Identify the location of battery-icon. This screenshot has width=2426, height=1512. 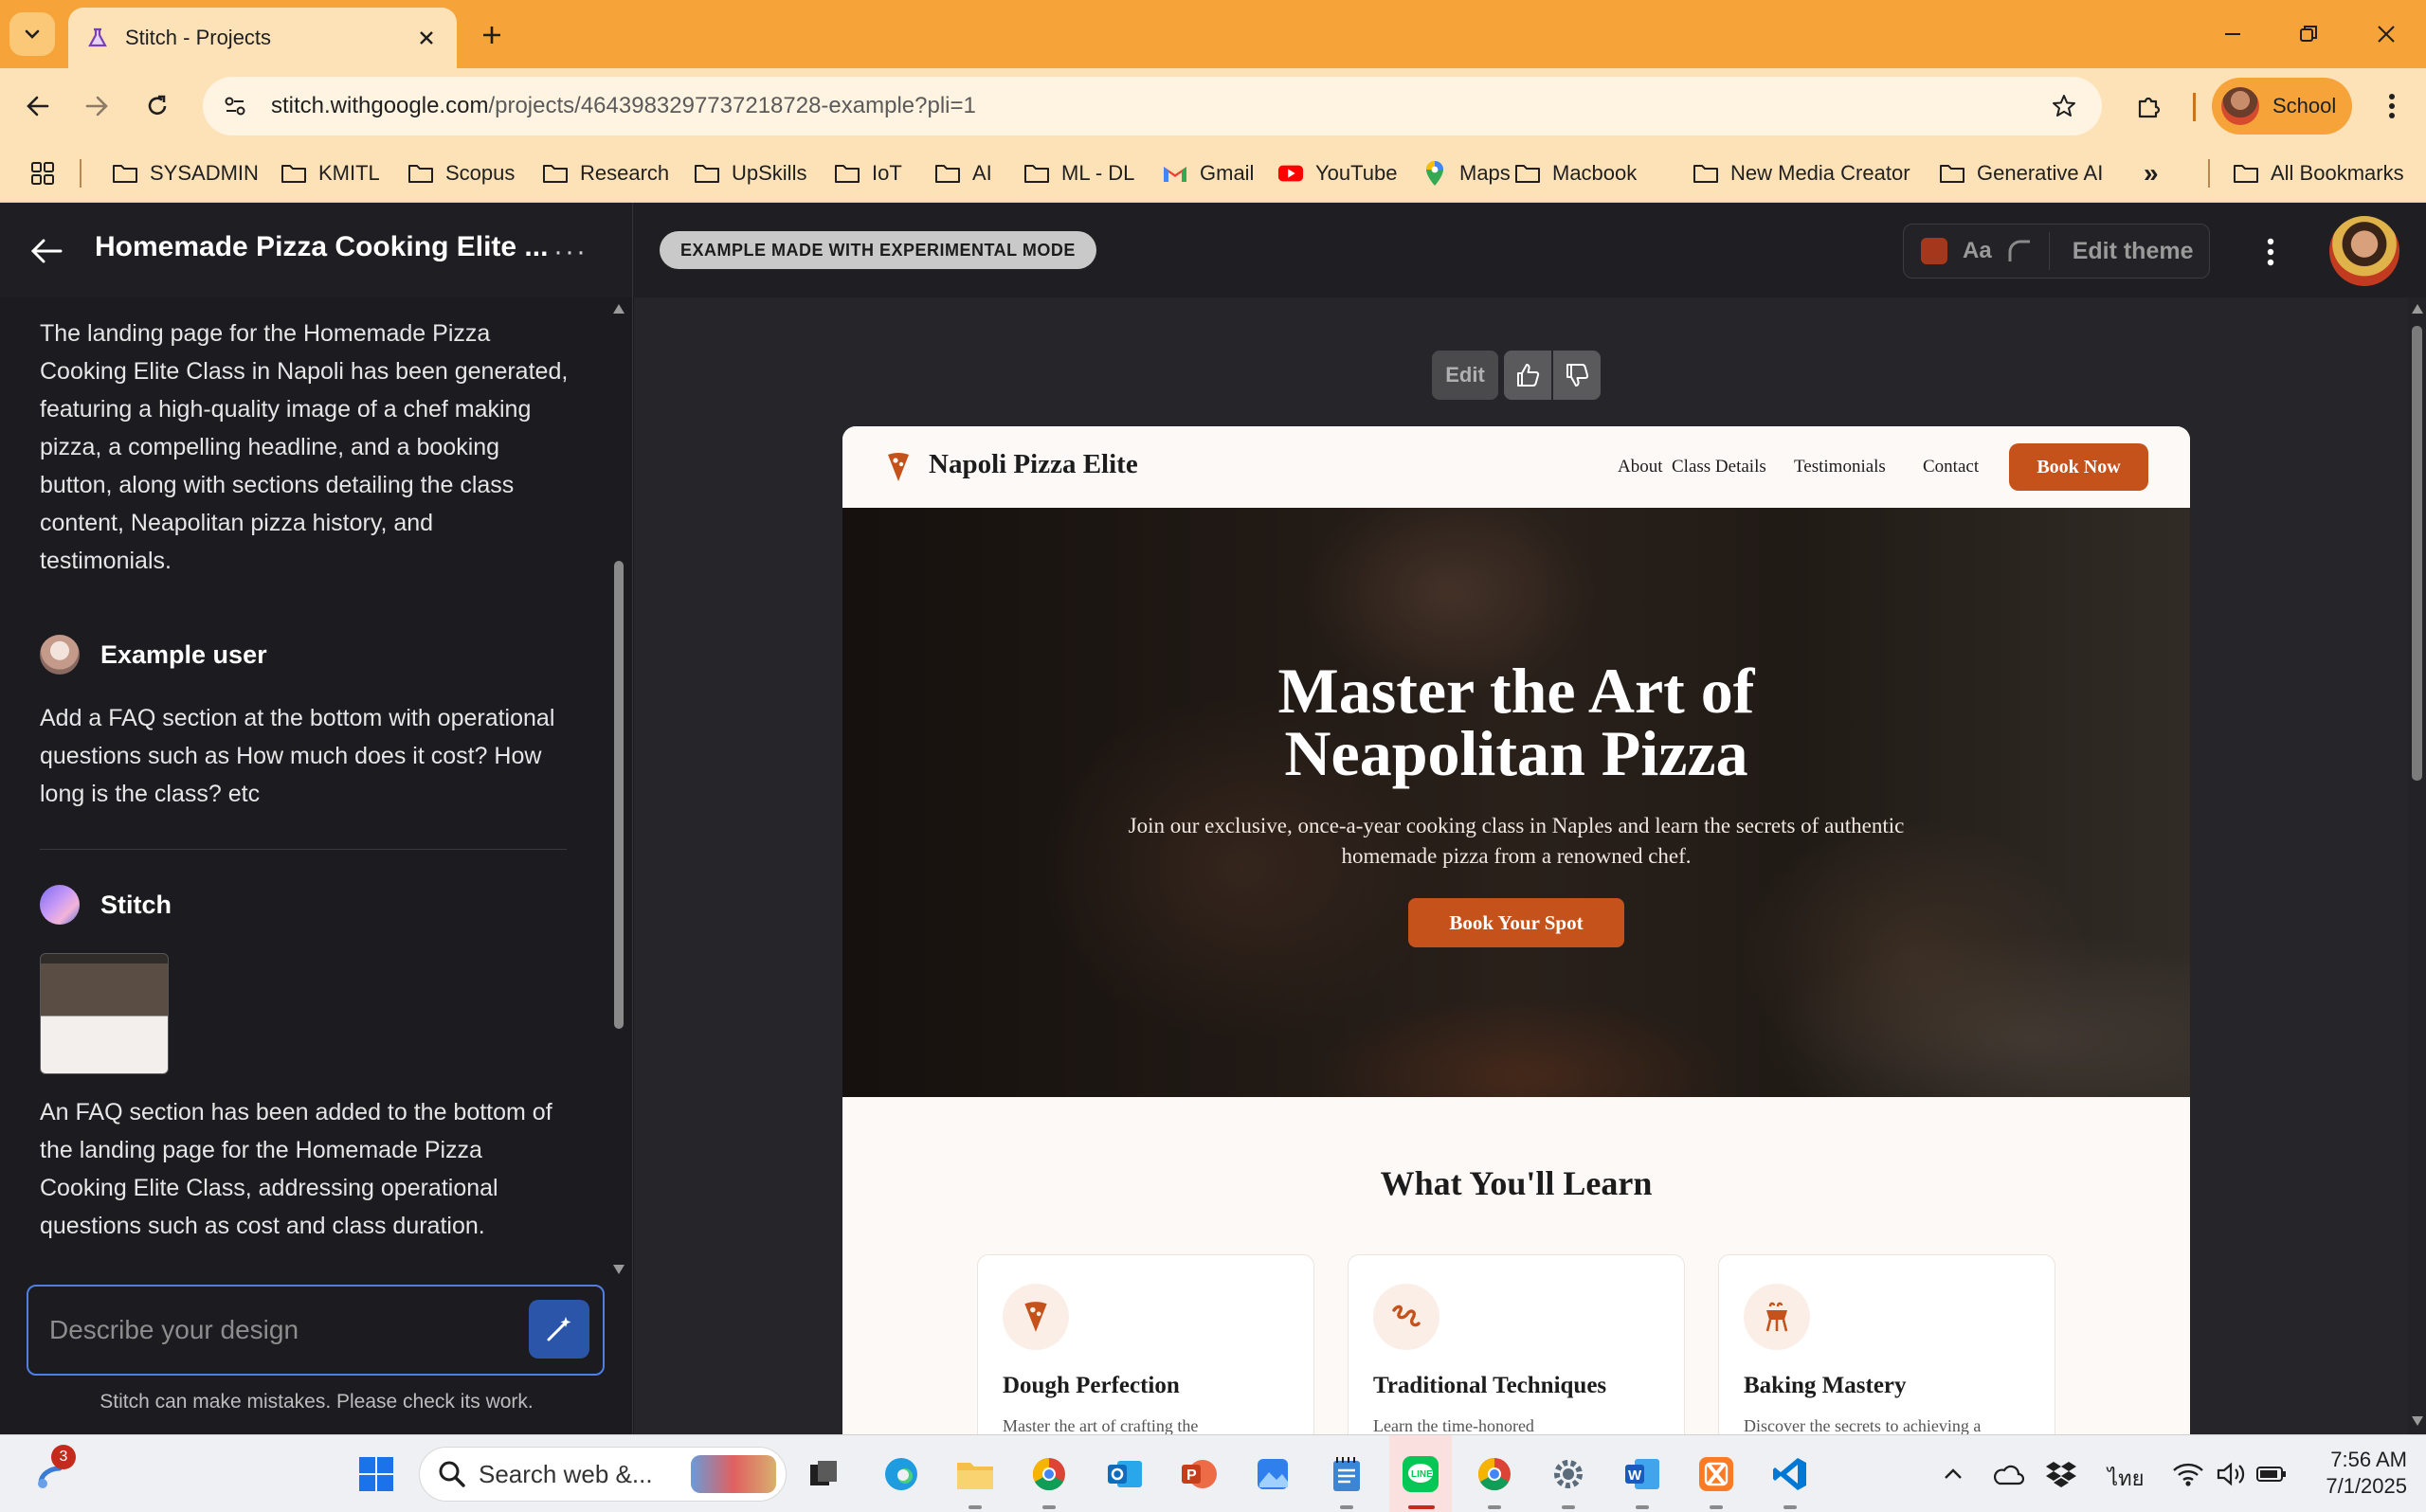
(2271, 1474).